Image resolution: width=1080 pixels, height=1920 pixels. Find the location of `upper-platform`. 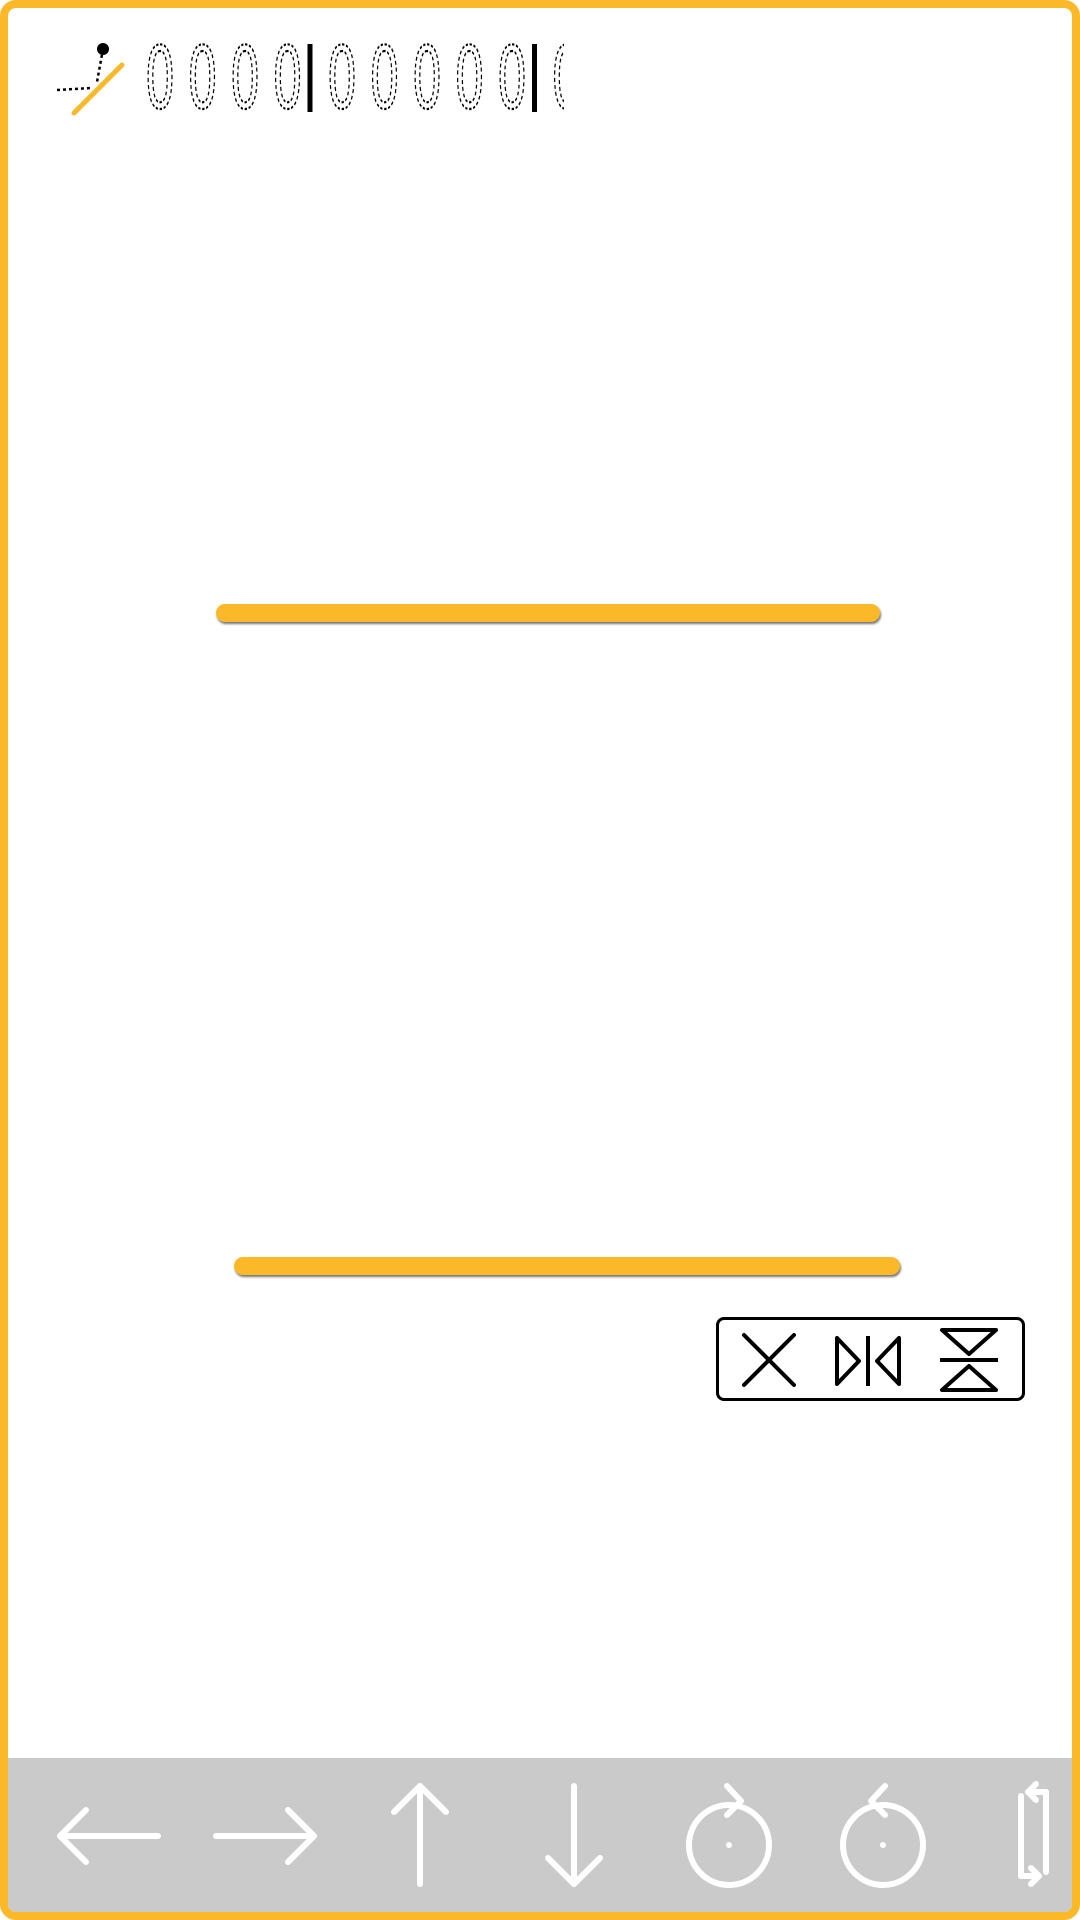

upper-platform is located at coordinates (548, 613).